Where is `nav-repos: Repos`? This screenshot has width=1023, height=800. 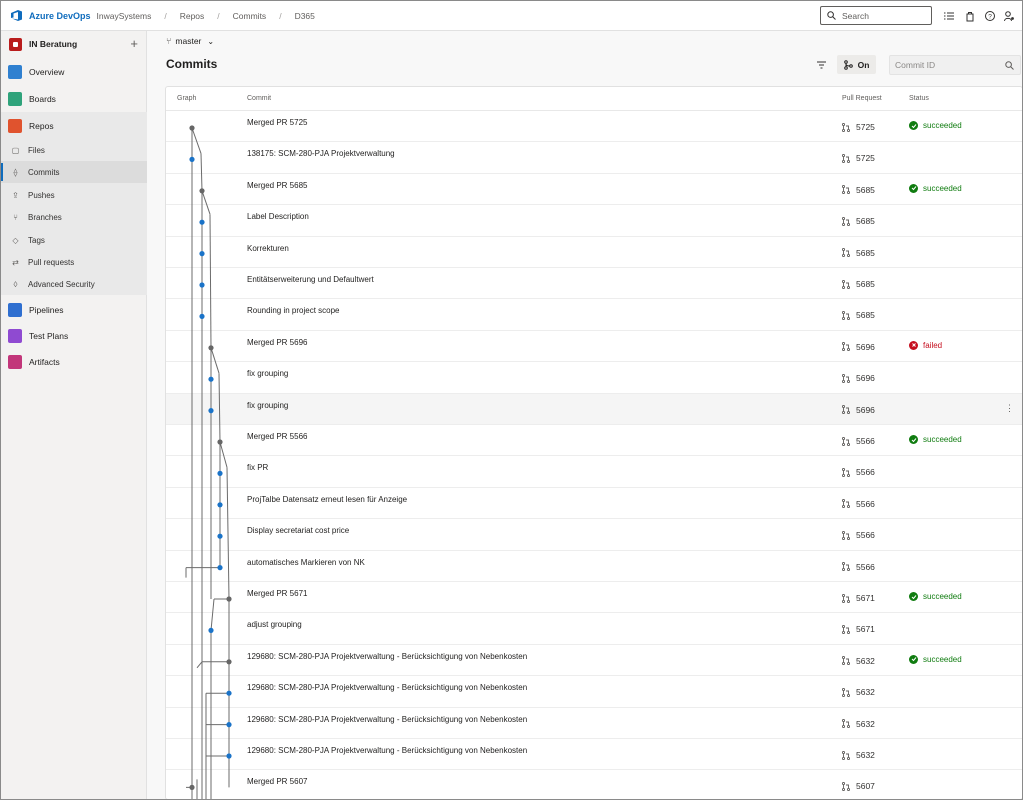
nav-repos: Repos is located at coordinates (74, 126).